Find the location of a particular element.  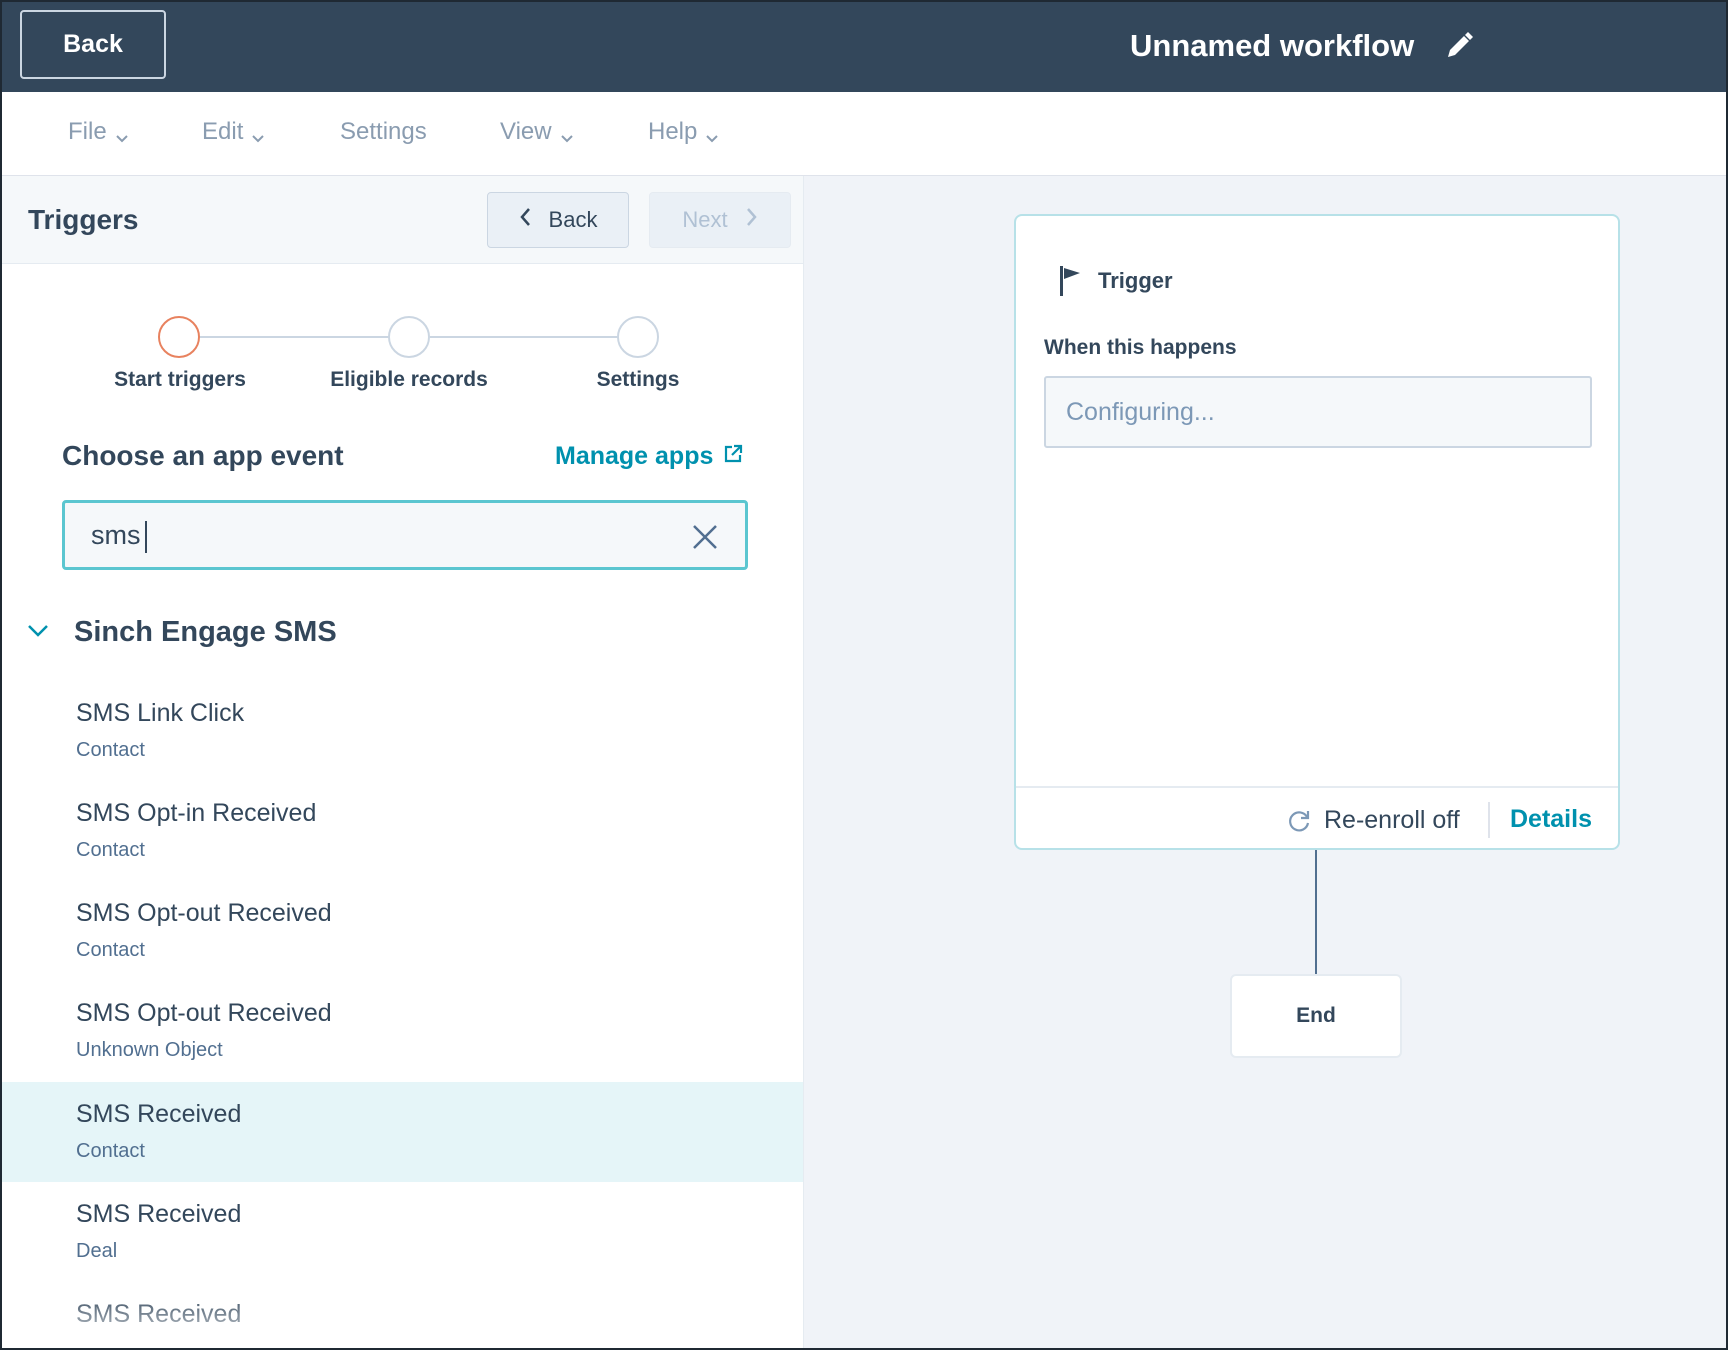

end-node: End is located at coordinates (1316, 1016).